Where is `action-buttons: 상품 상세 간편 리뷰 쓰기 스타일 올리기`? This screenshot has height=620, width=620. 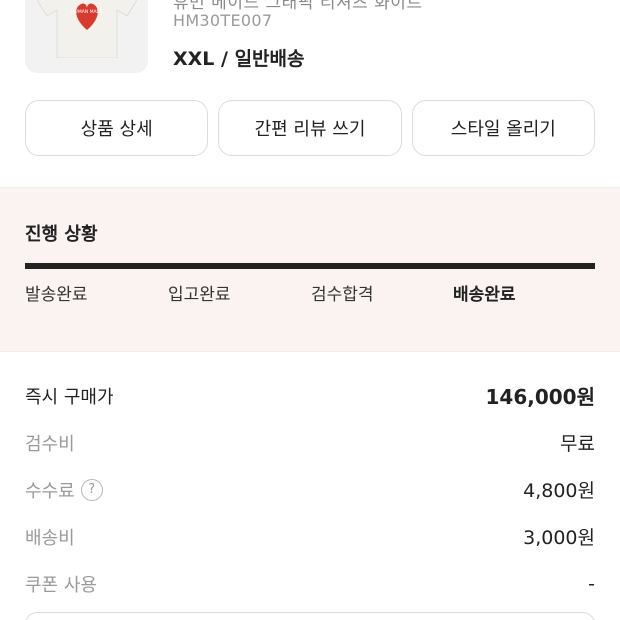
action-buttons: 상품 상세 간편 리뷰 쓰기 스타일 올리기 is located at coordinates (310, 128).